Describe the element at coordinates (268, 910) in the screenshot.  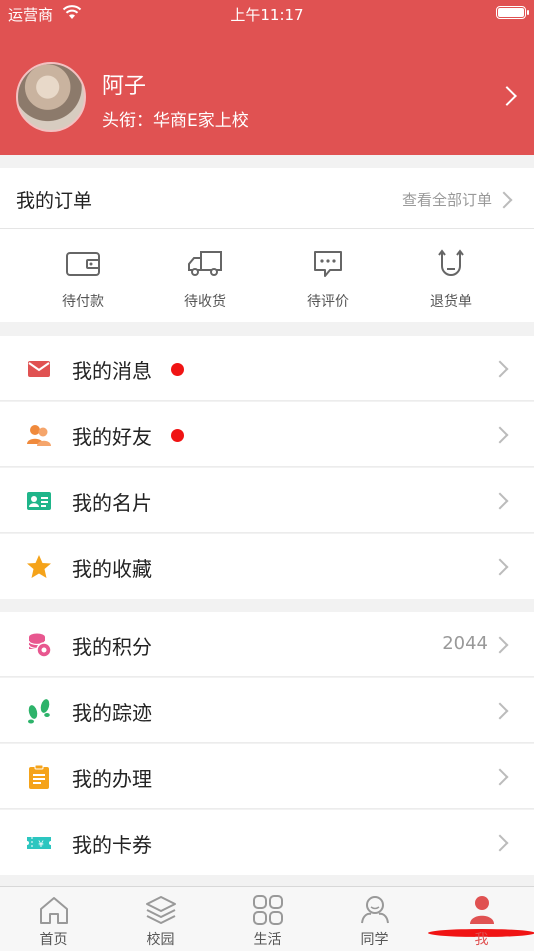
I see `grid-icon` at that location.